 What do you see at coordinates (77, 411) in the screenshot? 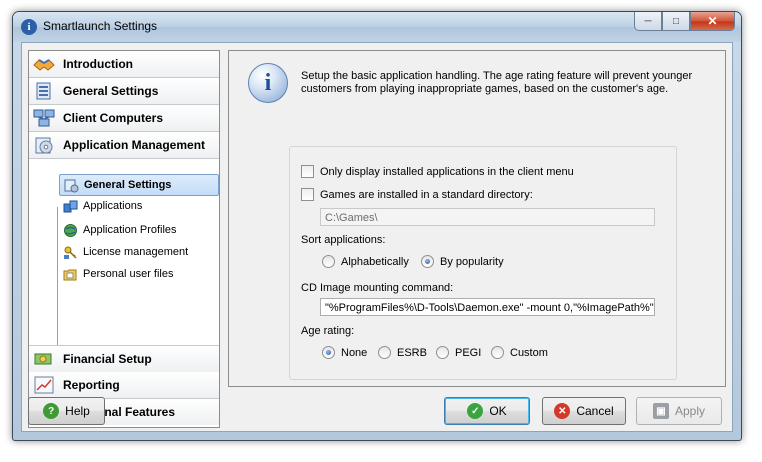
I see `help-button-label: Help` at bounding box center [77, 411].